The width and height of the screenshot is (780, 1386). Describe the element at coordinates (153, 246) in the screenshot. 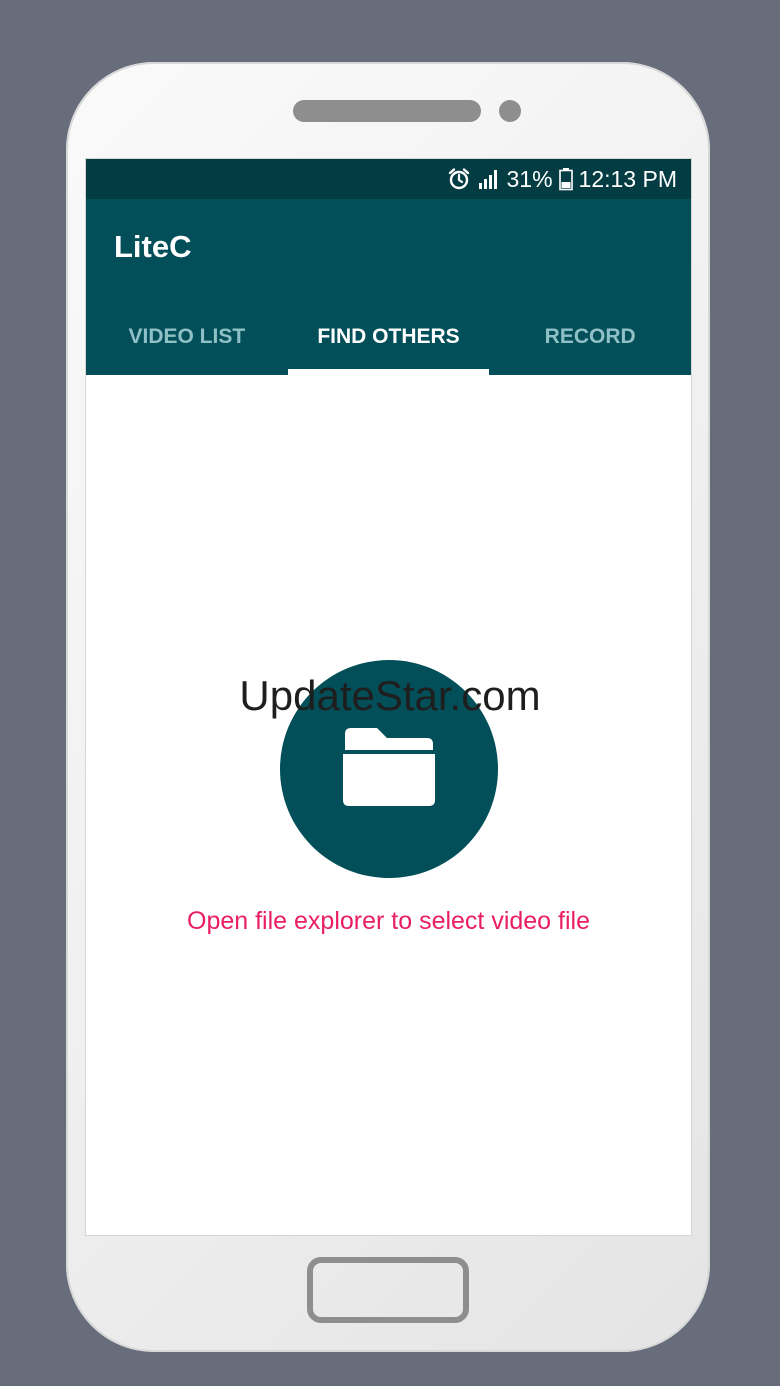

I see `app-title: LiteC` at that location.